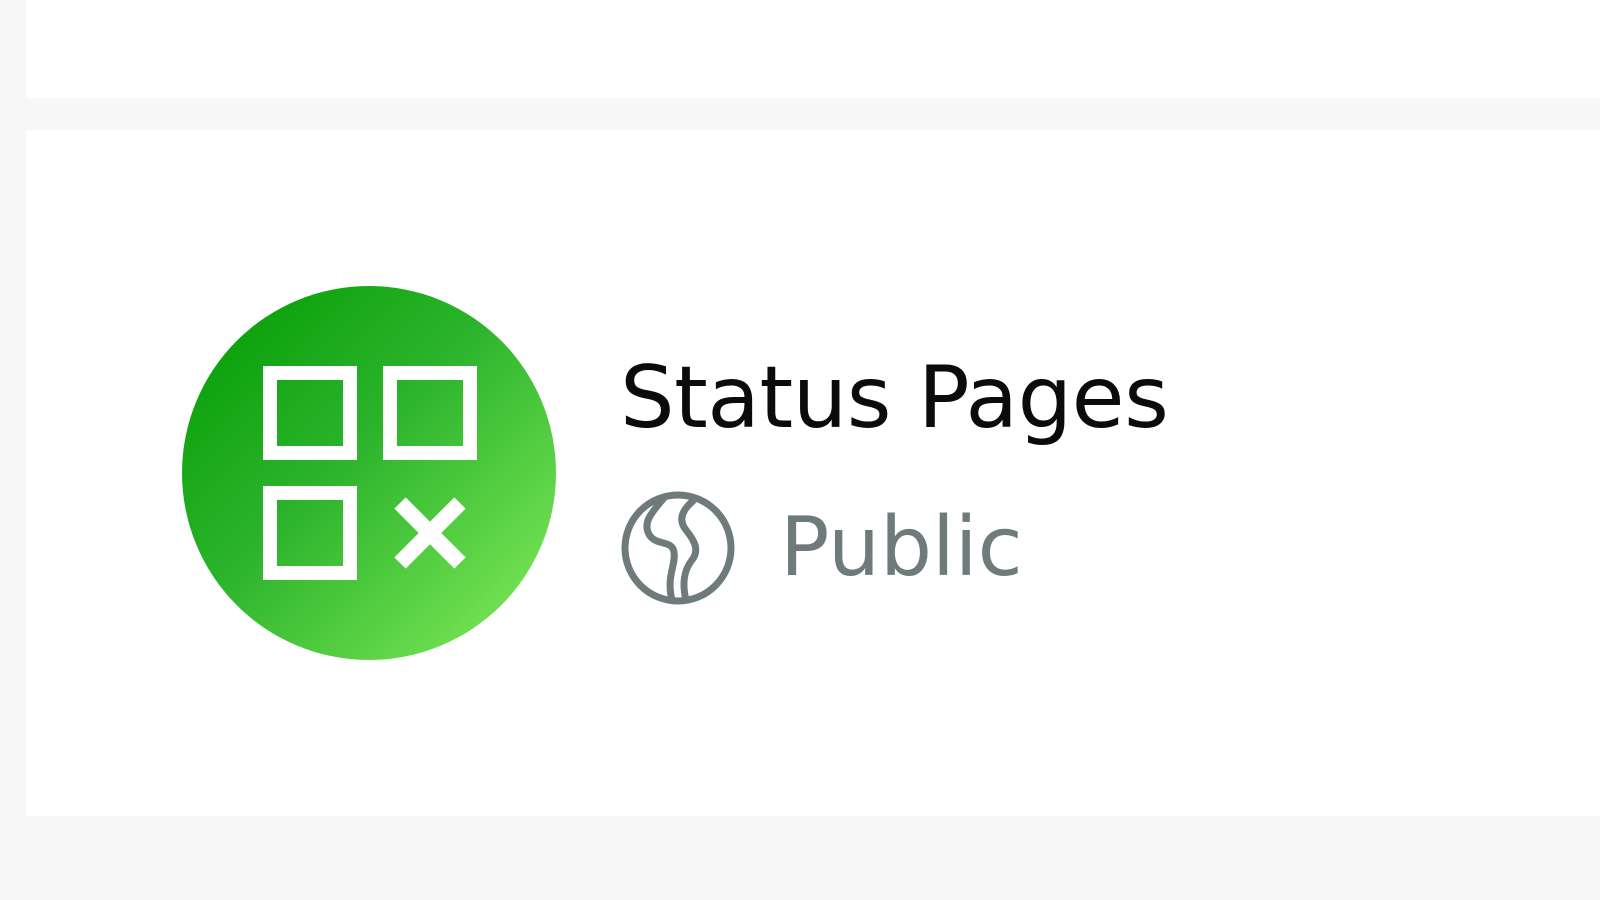 Image resolution: width=1600 pixels, height=900 pixels. I want to click on previous-card, so click(813, 49).